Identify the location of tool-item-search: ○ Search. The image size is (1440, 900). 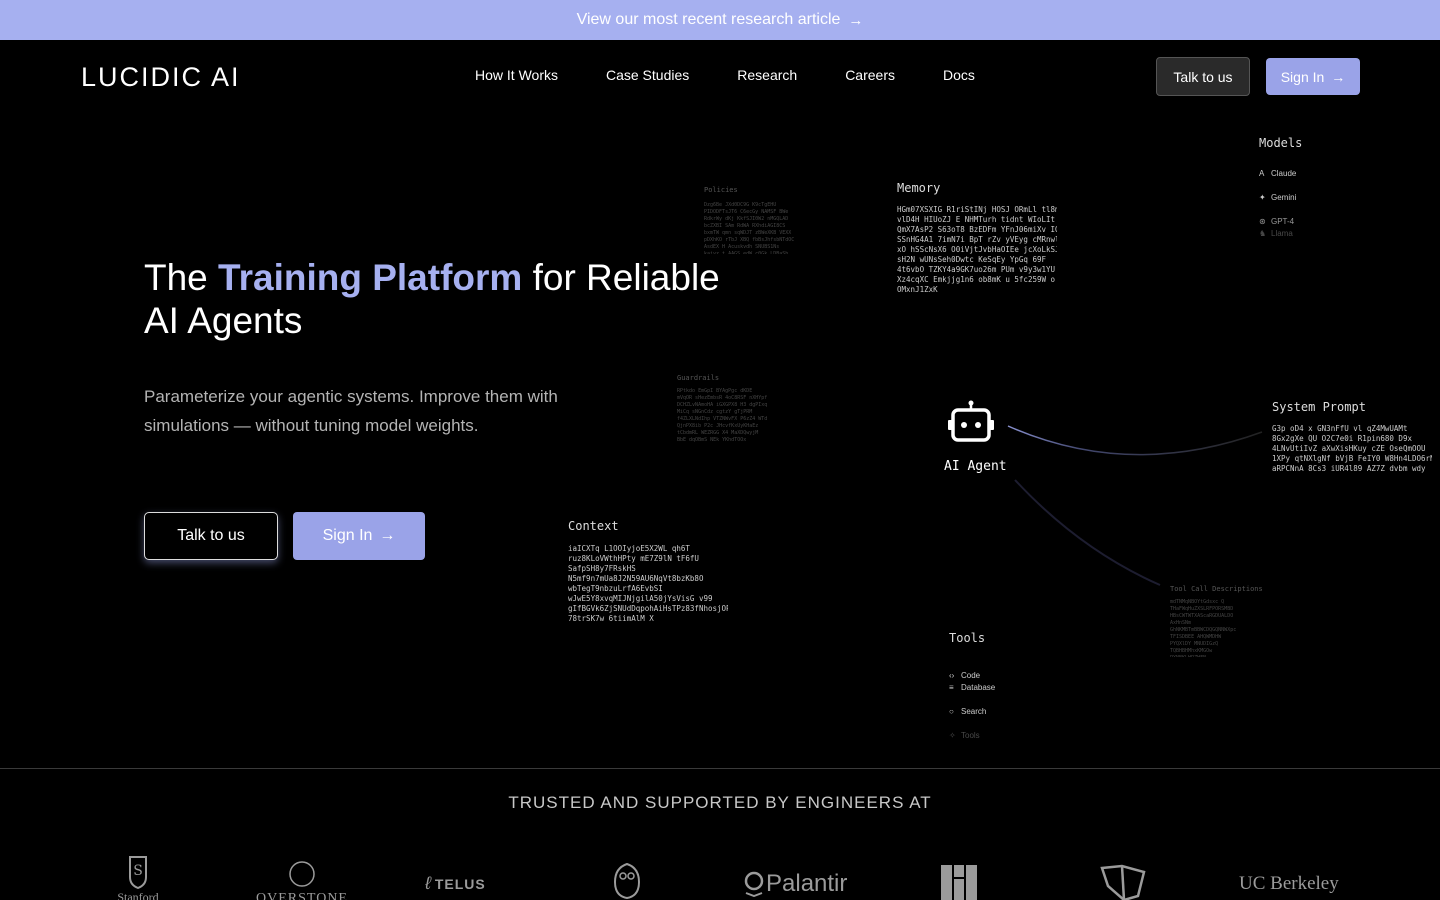
(972, 711).